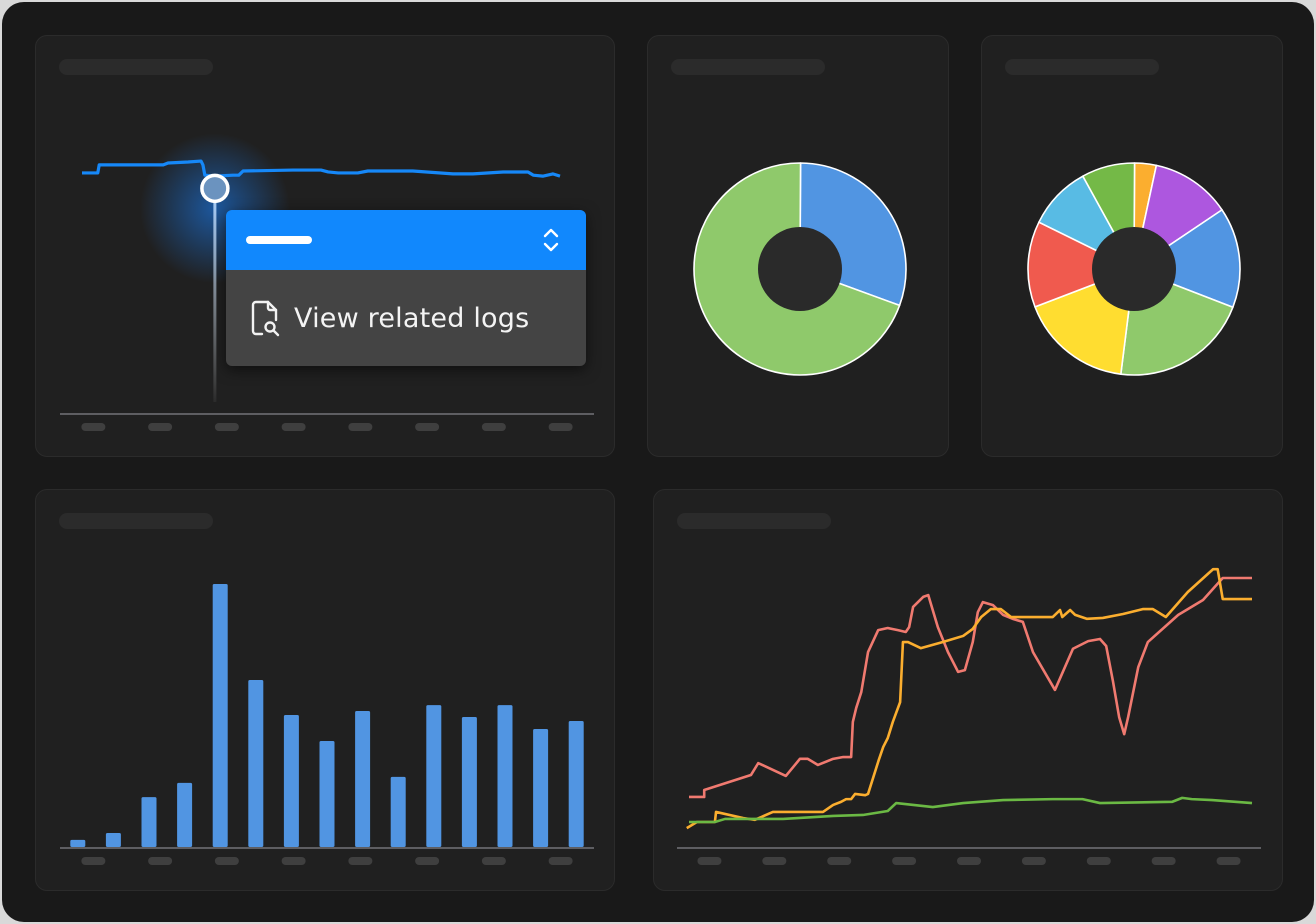 The image size is (1316, 924). I want to click on hover-crosshair-line, so click(215, 295).